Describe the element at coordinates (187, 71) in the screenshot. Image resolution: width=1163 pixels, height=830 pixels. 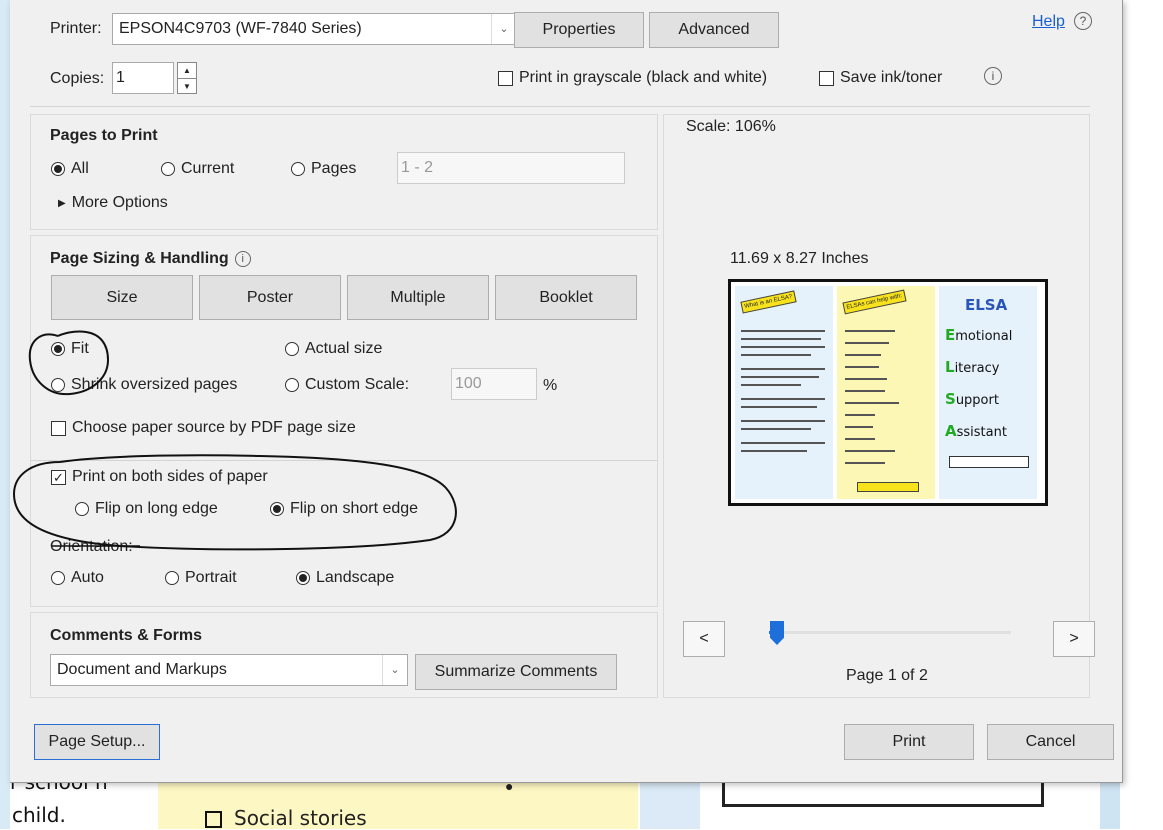
I see `stepper-up-icon: ▲` at that location.